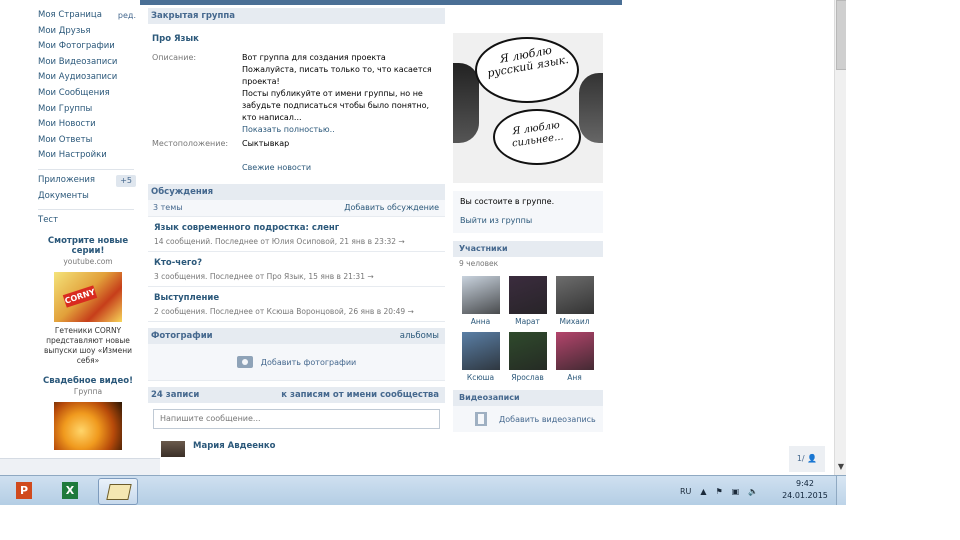 The height and width of the screenshot is (540, 960). What do you see at coordinates (88, 63) in the screenshot?
I see `menu-my-videos: Мои Видеозаписи` at bounding box center [88, 63].